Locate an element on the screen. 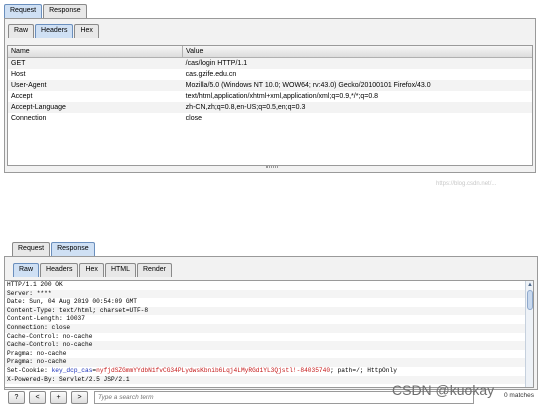 The height and width of the screenshot is (409, 541). header-name: Accept-Language is located at coordinates (38, 107).